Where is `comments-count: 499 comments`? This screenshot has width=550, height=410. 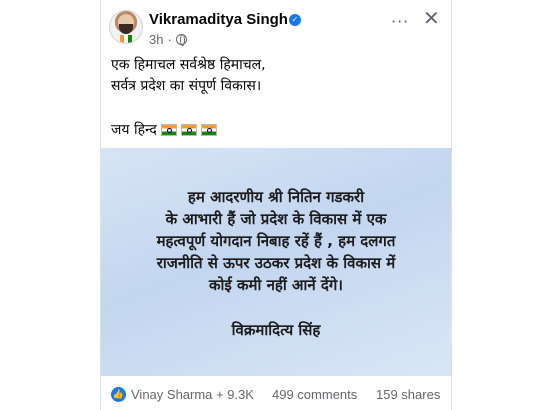
comments-count: 499 comments is located at coordinates (314, 394).